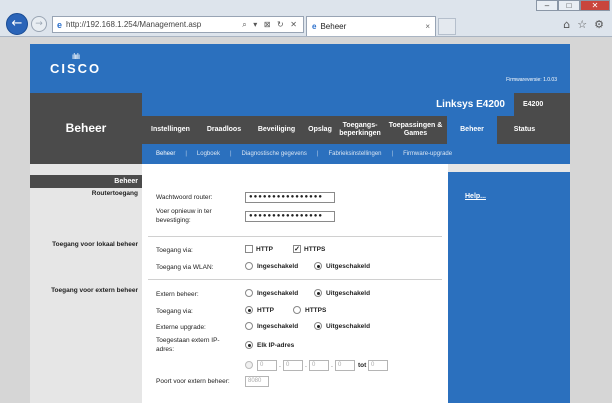 The image size is (612, 403). What do you see at coordinates (542, 104) in the screenshot?
I see `model-name: E4200` at bounding box center [542, 104].